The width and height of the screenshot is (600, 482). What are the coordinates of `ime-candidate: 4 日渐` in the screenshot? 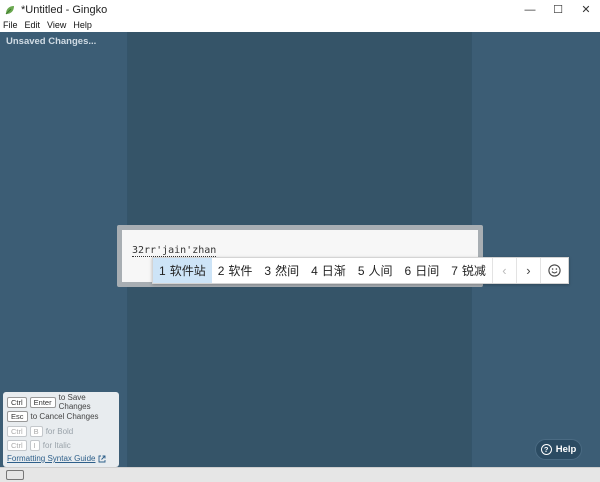 It's located at (328, 270).